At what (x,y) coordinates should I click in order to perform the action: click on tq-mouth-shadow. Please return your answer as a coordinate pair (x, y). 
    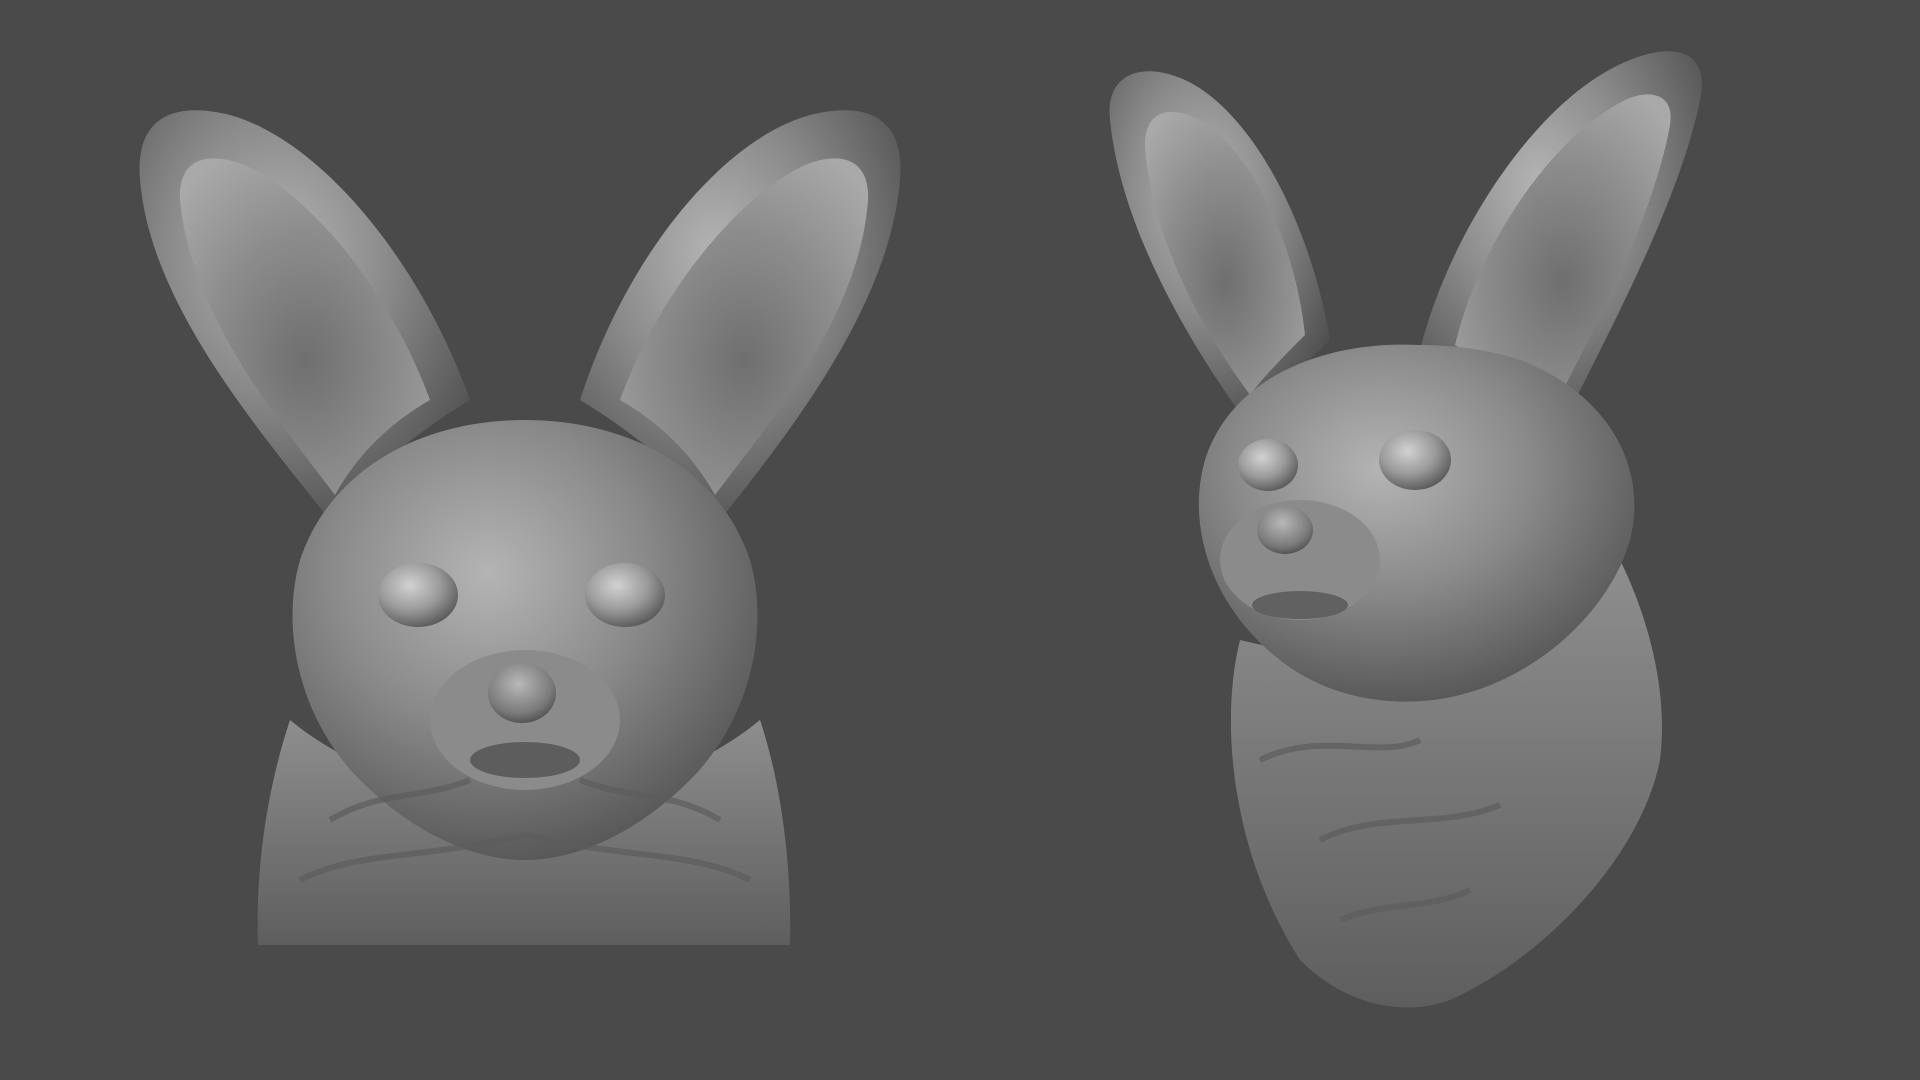
    Looking at the image, I should click on (1300, 605).